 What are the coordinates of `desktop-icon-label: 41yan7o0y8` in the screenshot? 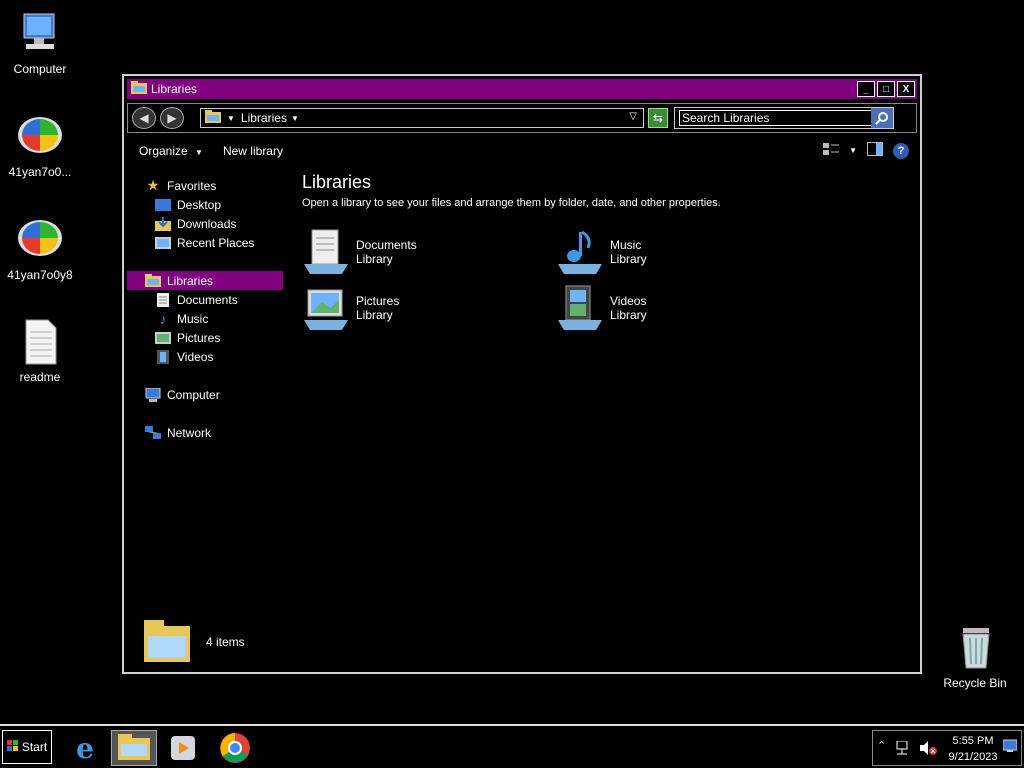 It's located at (40, 275).